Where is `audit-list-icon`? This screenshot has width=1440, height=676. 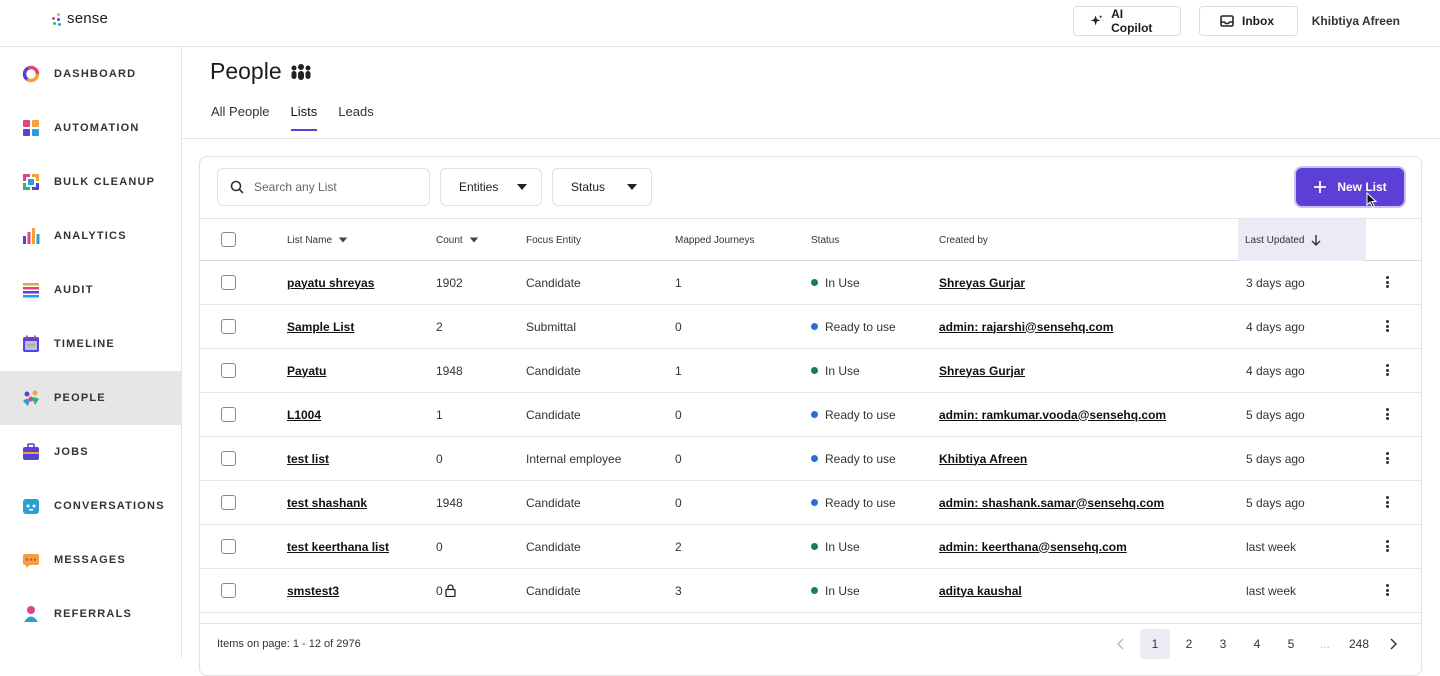
audit-list-icon is located at coordinates (31, 290).